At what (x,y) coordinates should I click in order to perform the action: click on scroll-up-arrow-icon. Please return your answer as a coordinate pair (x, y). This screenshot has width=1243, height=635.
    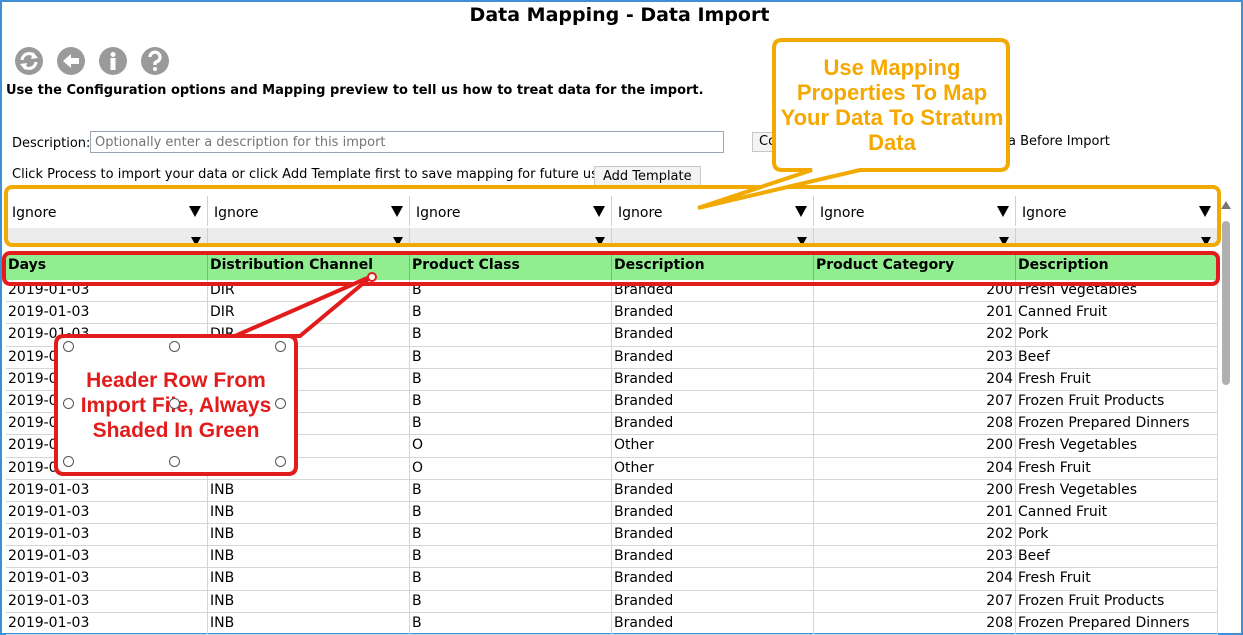
    Looking at the image, I should click on (1226, 205).